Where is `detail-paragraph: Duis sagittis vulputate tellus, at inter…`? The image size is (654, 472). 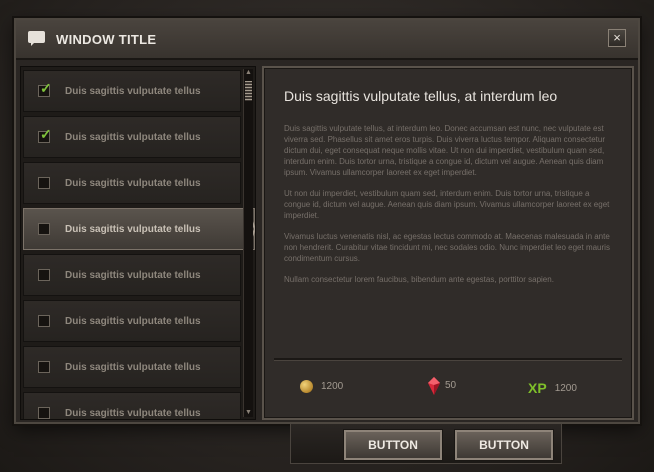 detail-paragraph: Duis sagittis vulputate tellus, at inter… is located at coordinates (445, 150).